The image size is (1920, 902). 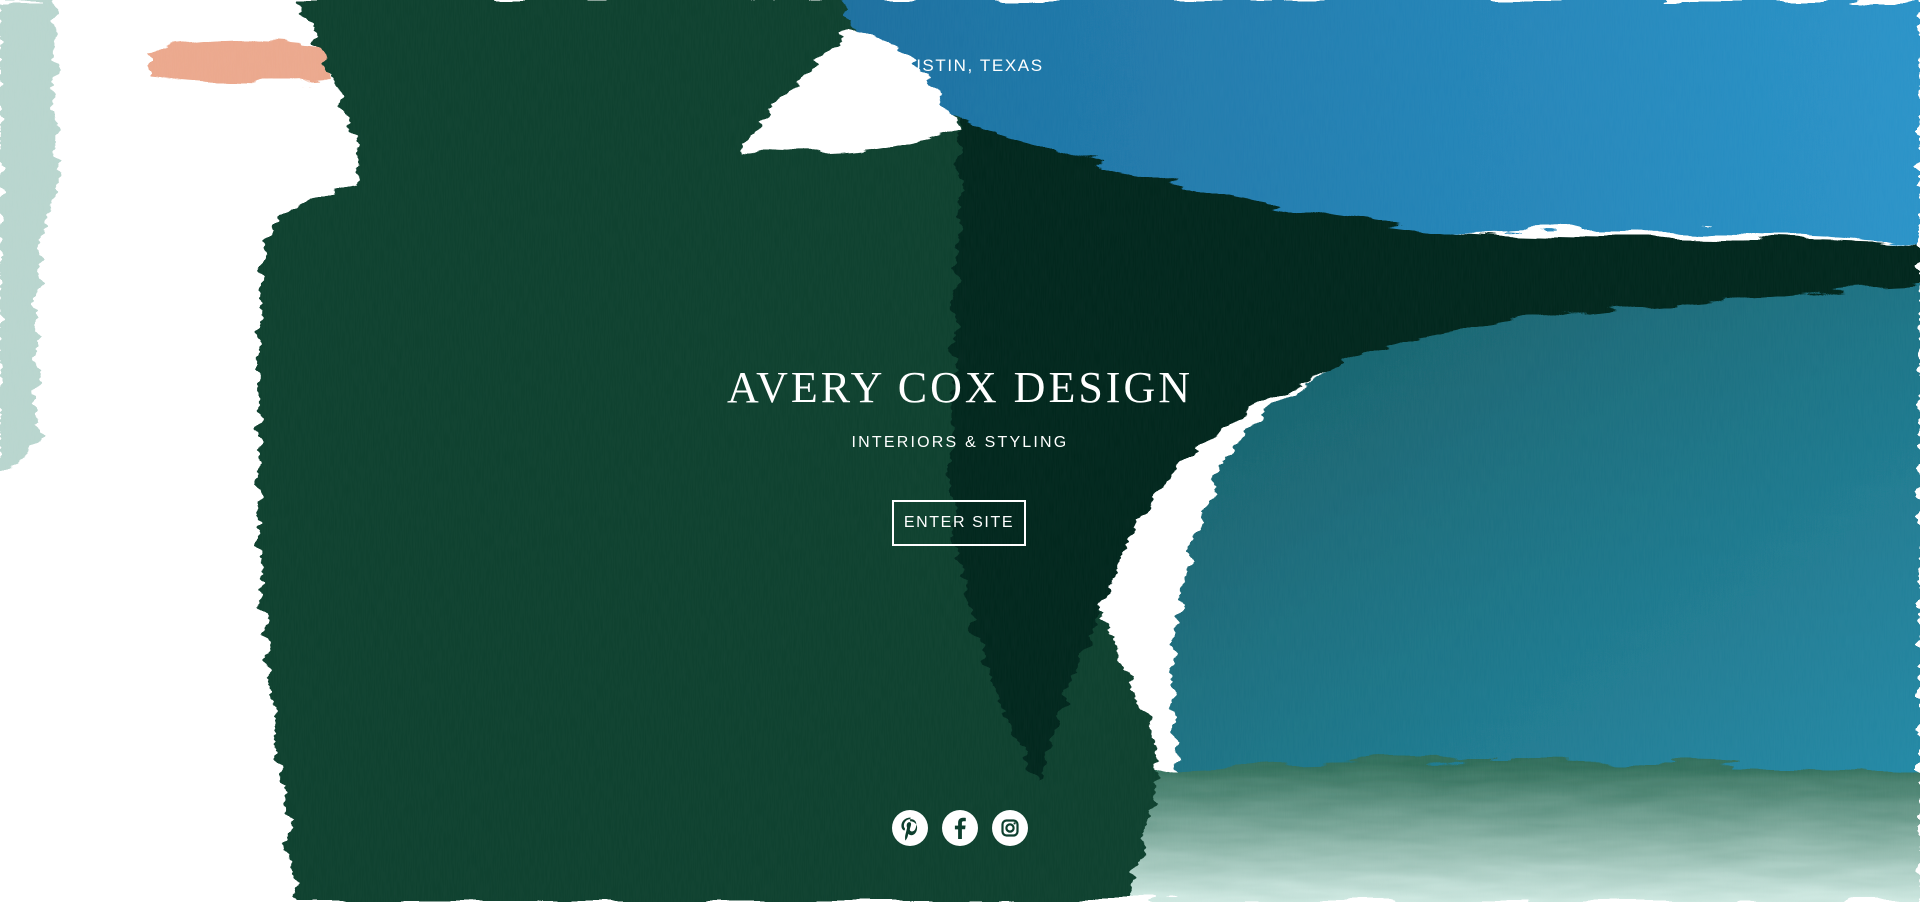 I want to click on facebook-icon, so click(x=960, y=828).